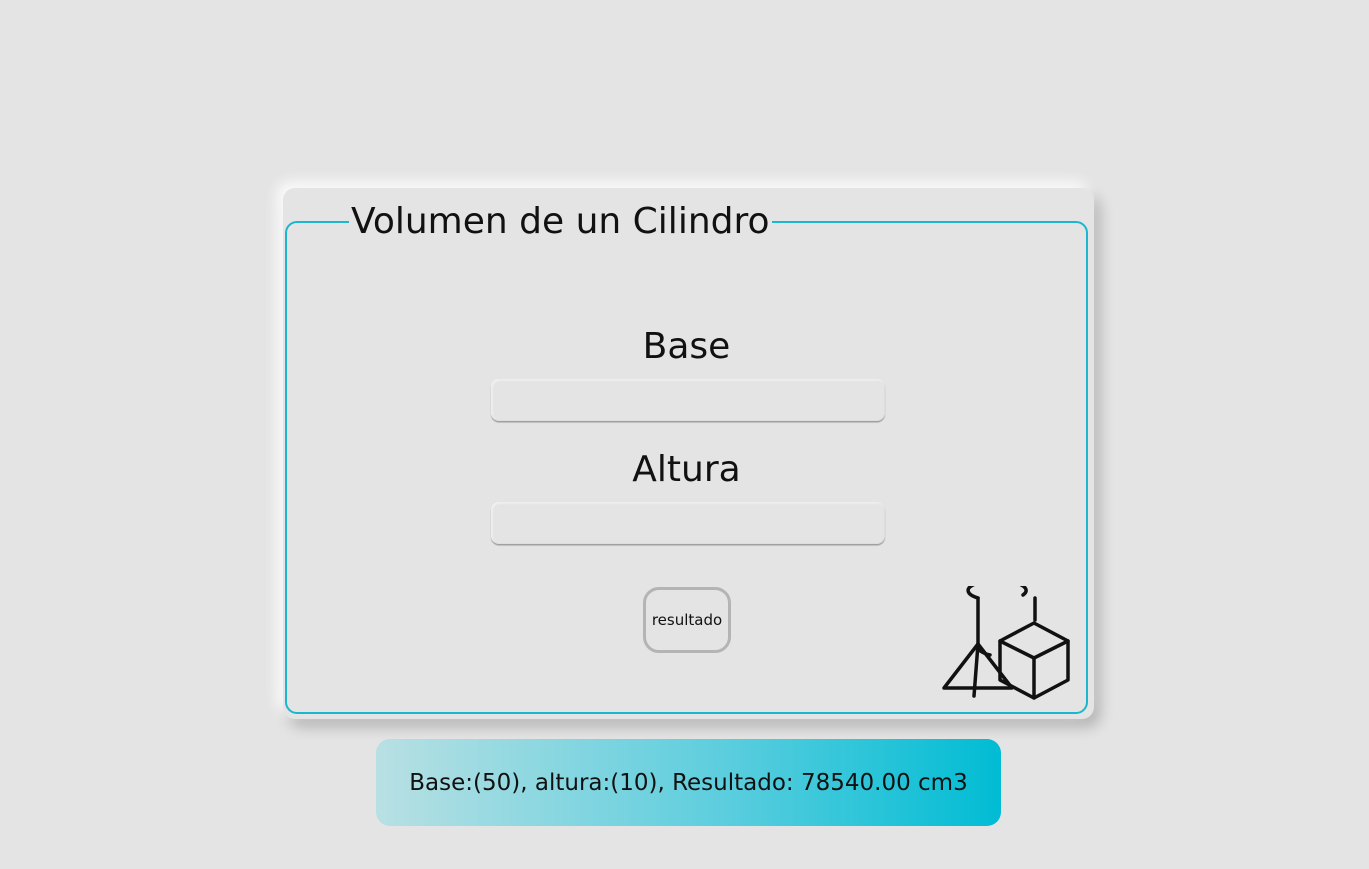  What do you see at coordinates (688, 523) in the screenshot?
I see `altura-input` at bounding box center [688, 523].